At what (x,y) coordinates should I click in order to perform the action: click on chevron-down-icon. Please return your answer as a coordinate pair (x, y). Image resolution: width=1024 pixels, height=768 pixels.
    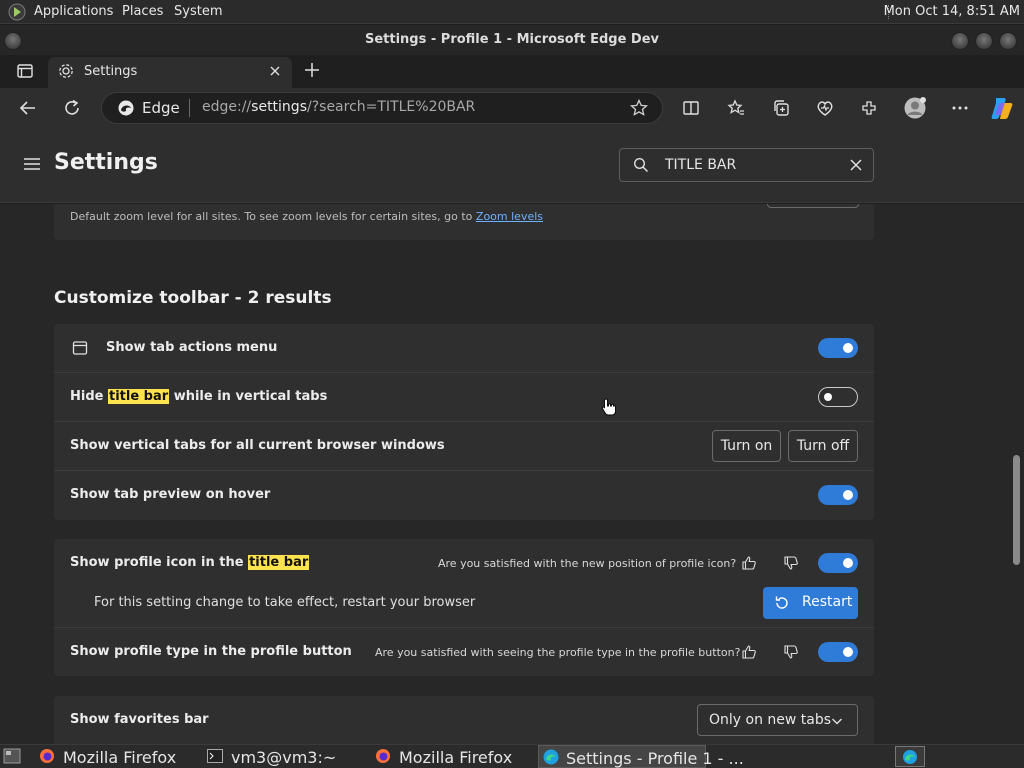
    Looking at the image, I should click on (837, 721).